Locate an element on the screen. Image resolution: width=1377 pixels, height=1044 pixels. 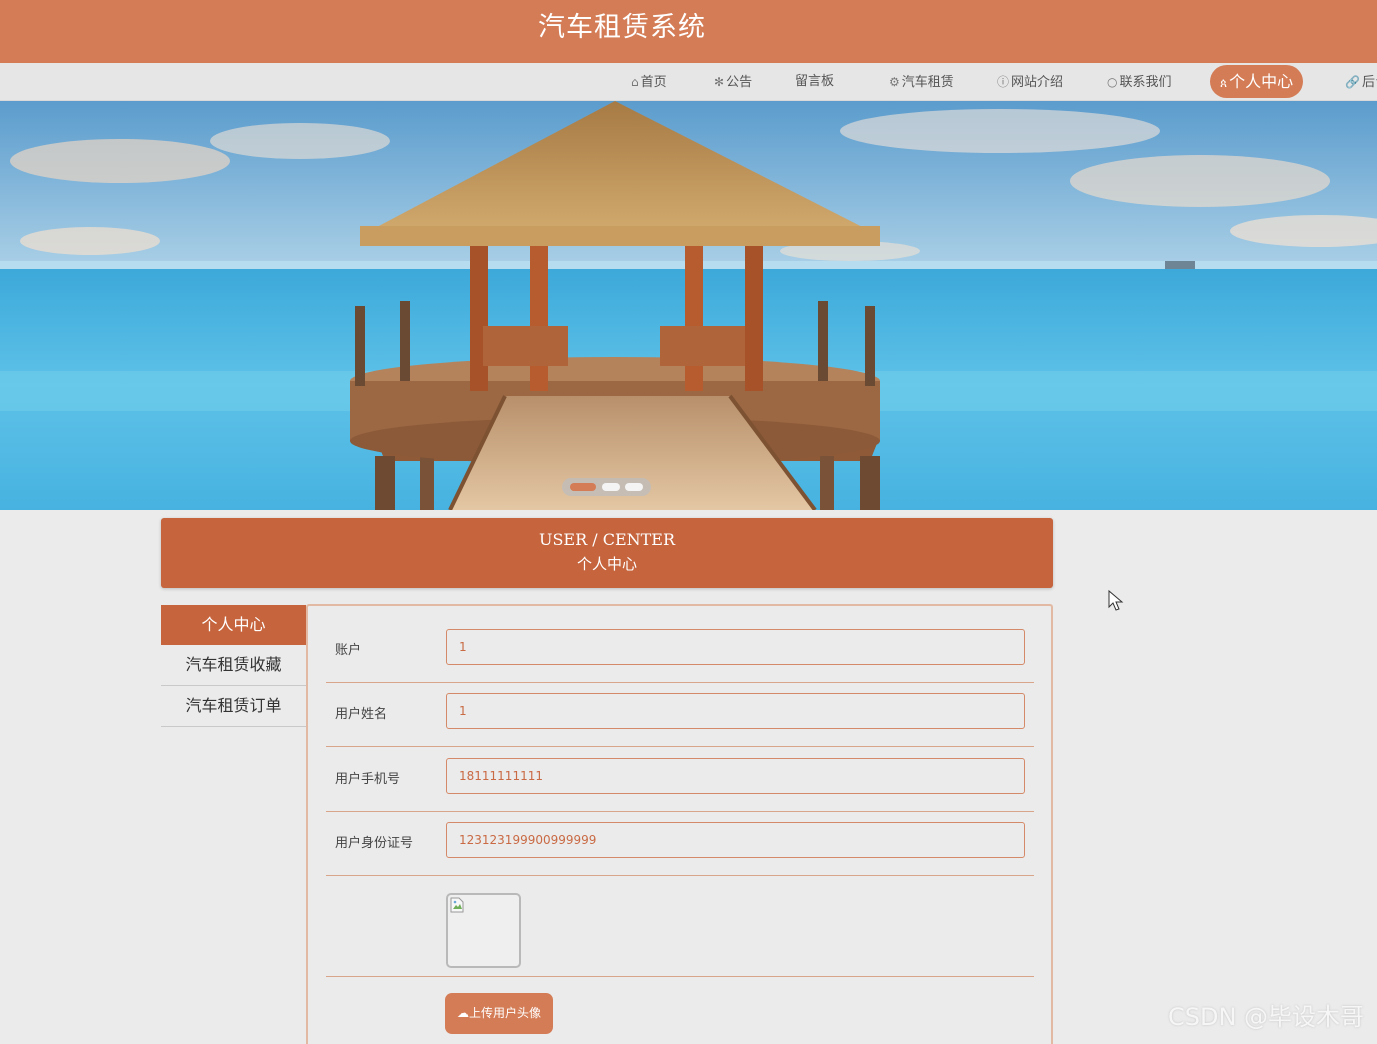
form-row-id-number: 用户身份证号 is located at coordinates (680, 843).